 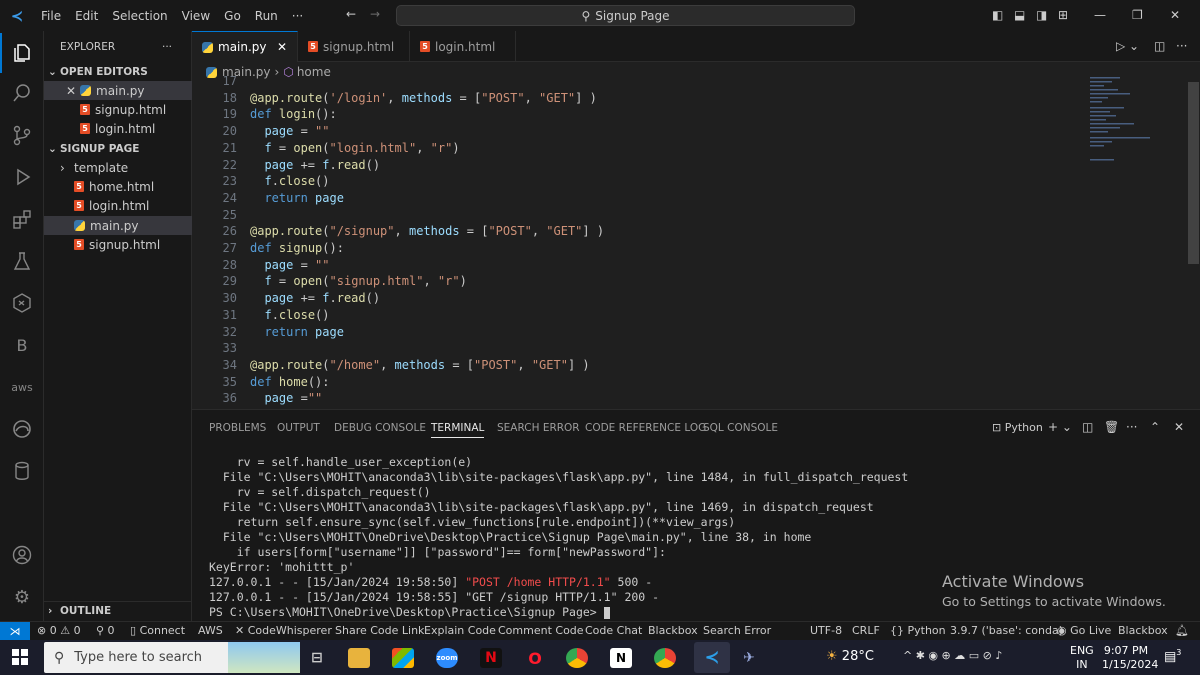 What do you see at coordinates (297, 332) in the screenshot?
I see `code-line: return page` at bounding box center [297, 332].